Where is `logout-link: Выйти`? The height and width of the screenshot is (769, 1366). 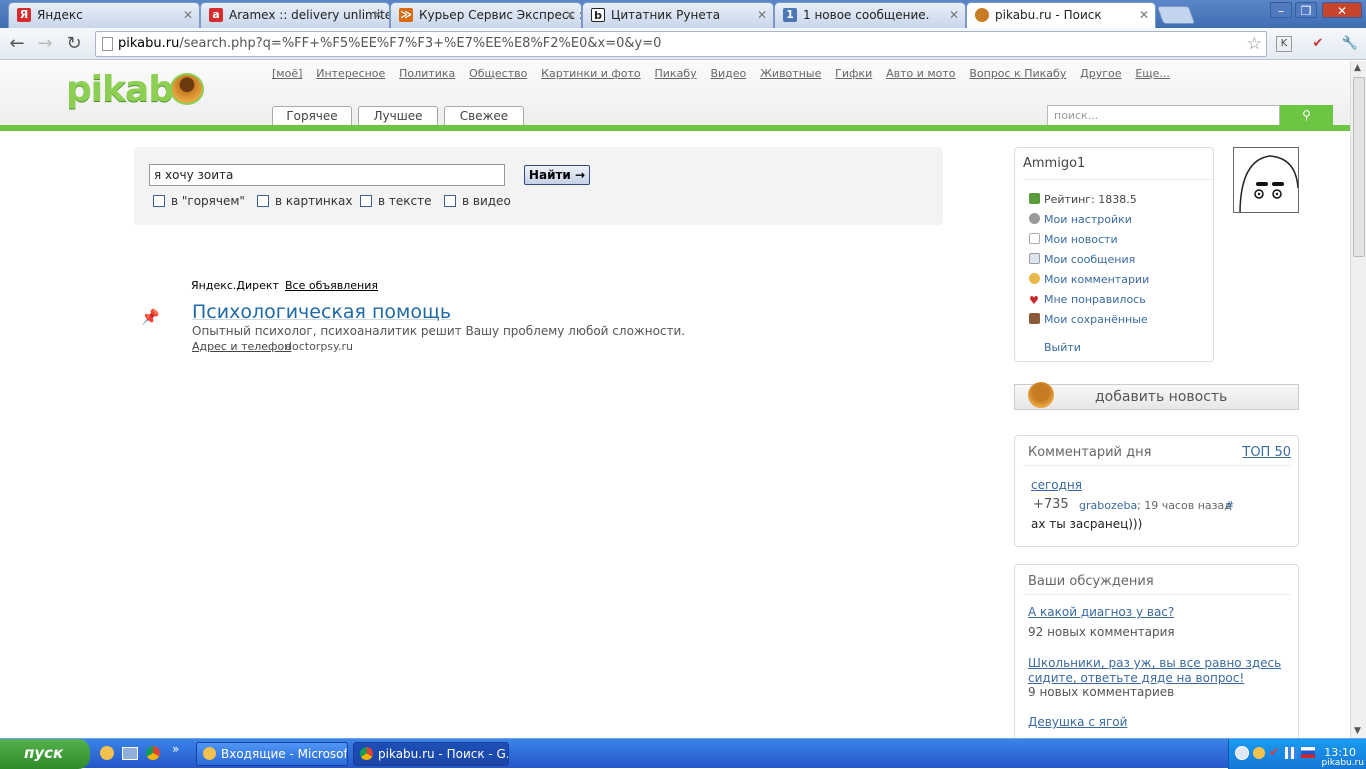
logout-link: Выйти is located at coordinates (1062, 347).